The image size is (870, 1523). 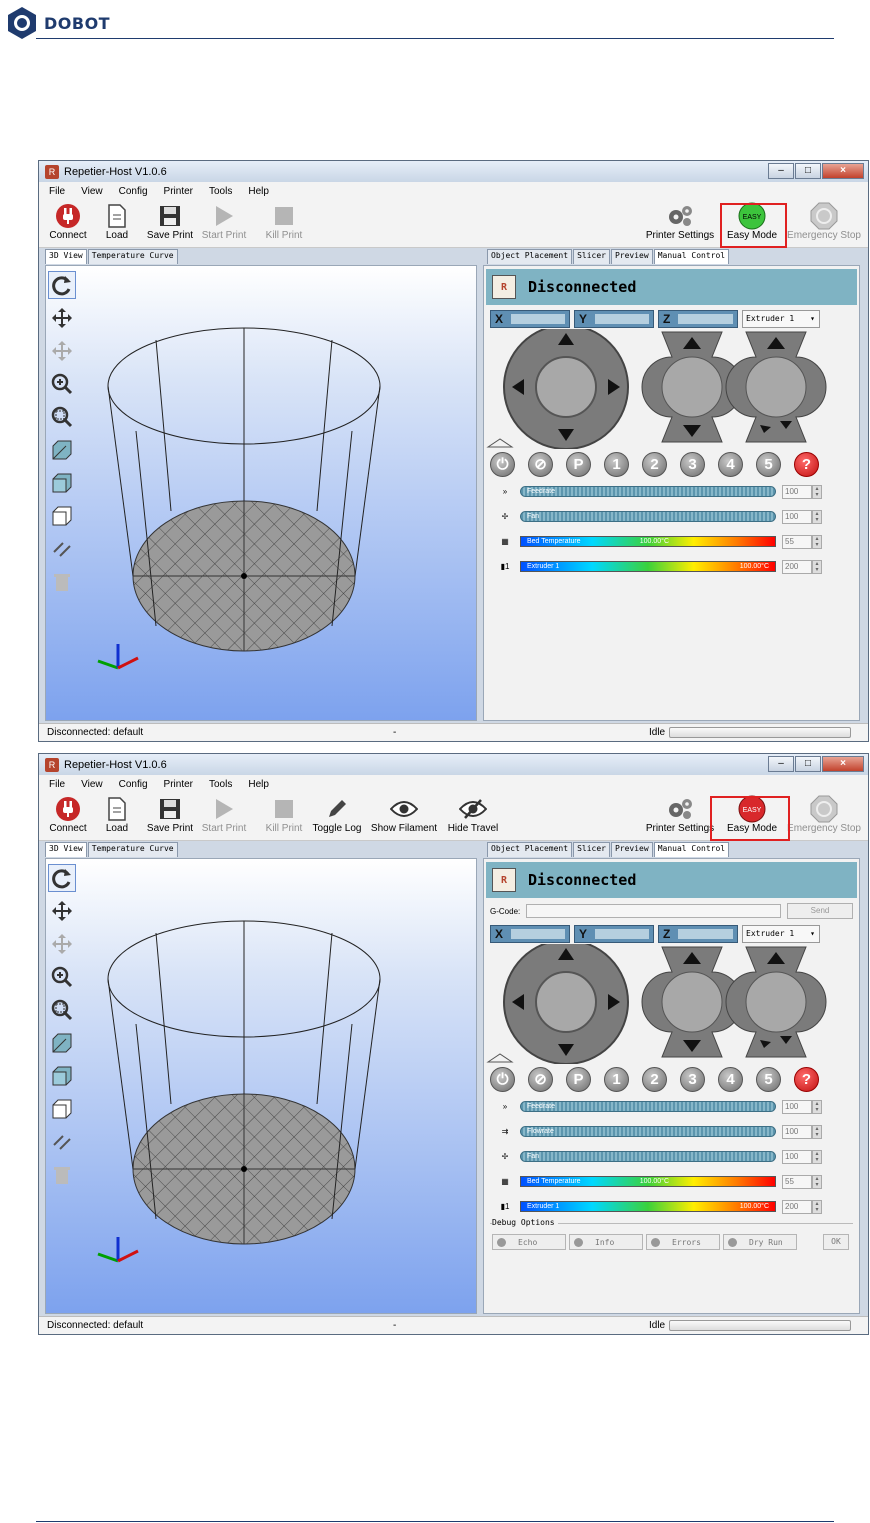 I want to click on minimize-button: –, so click(x=781, y=171).